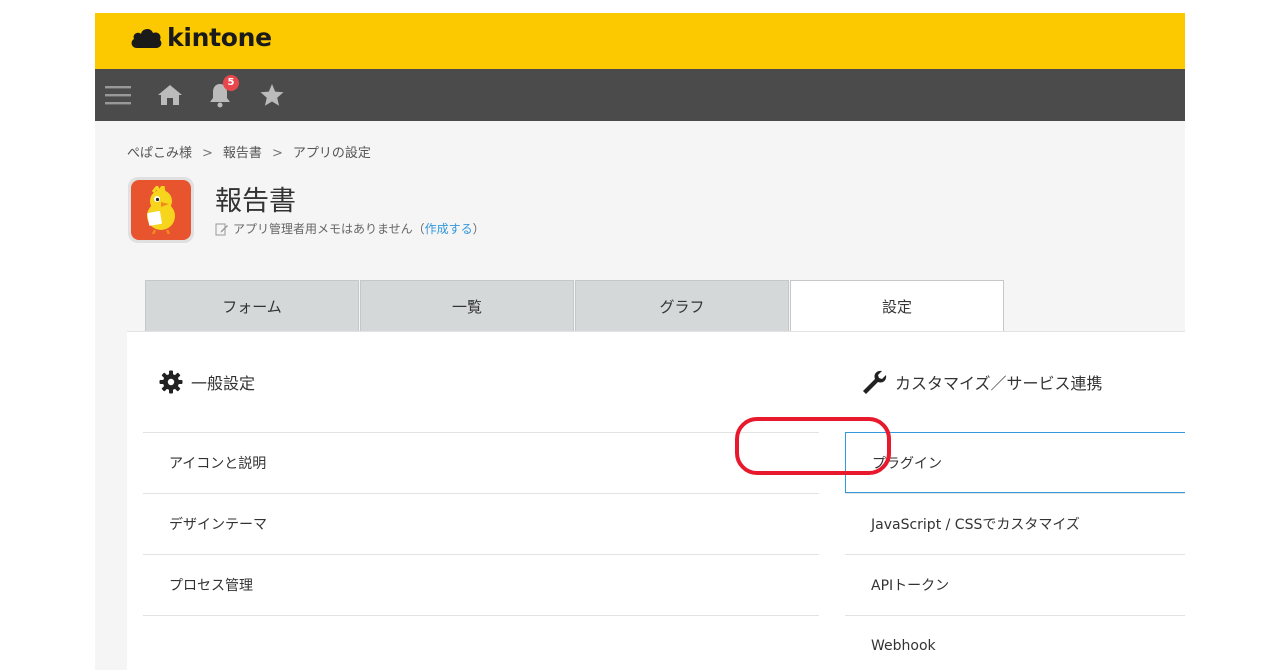 This screenshot has width=1280, height=670. What do you see at coordinates (481, 584) in the screenshot?
I see `menu-item-process-management: プロセス管理` at bounding box center [481, 584].